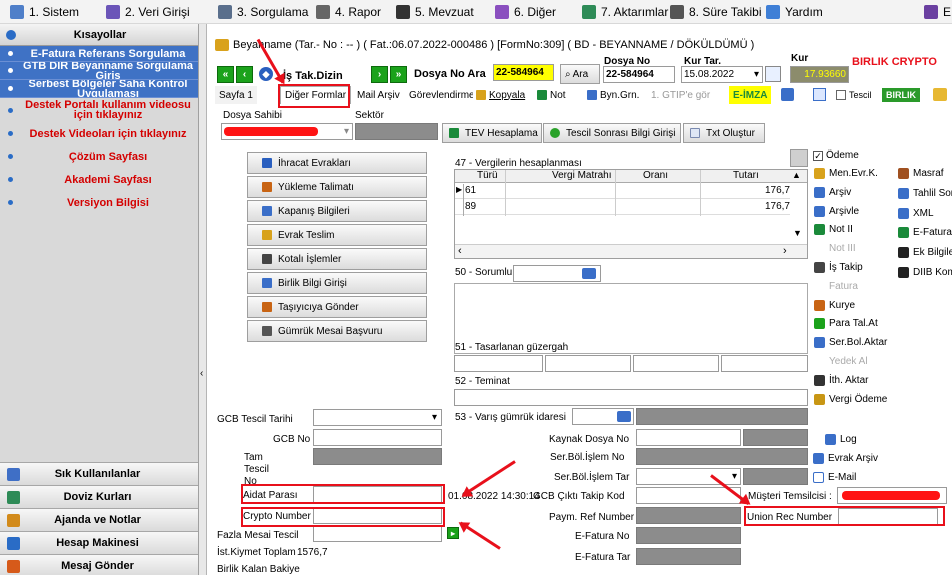 The height and width of the screenshot is (576, 952). Describe the element at coordinates (148, 12) in the screenshot. I see `menu-data-entry: 2. Veri Girişi` at that location.